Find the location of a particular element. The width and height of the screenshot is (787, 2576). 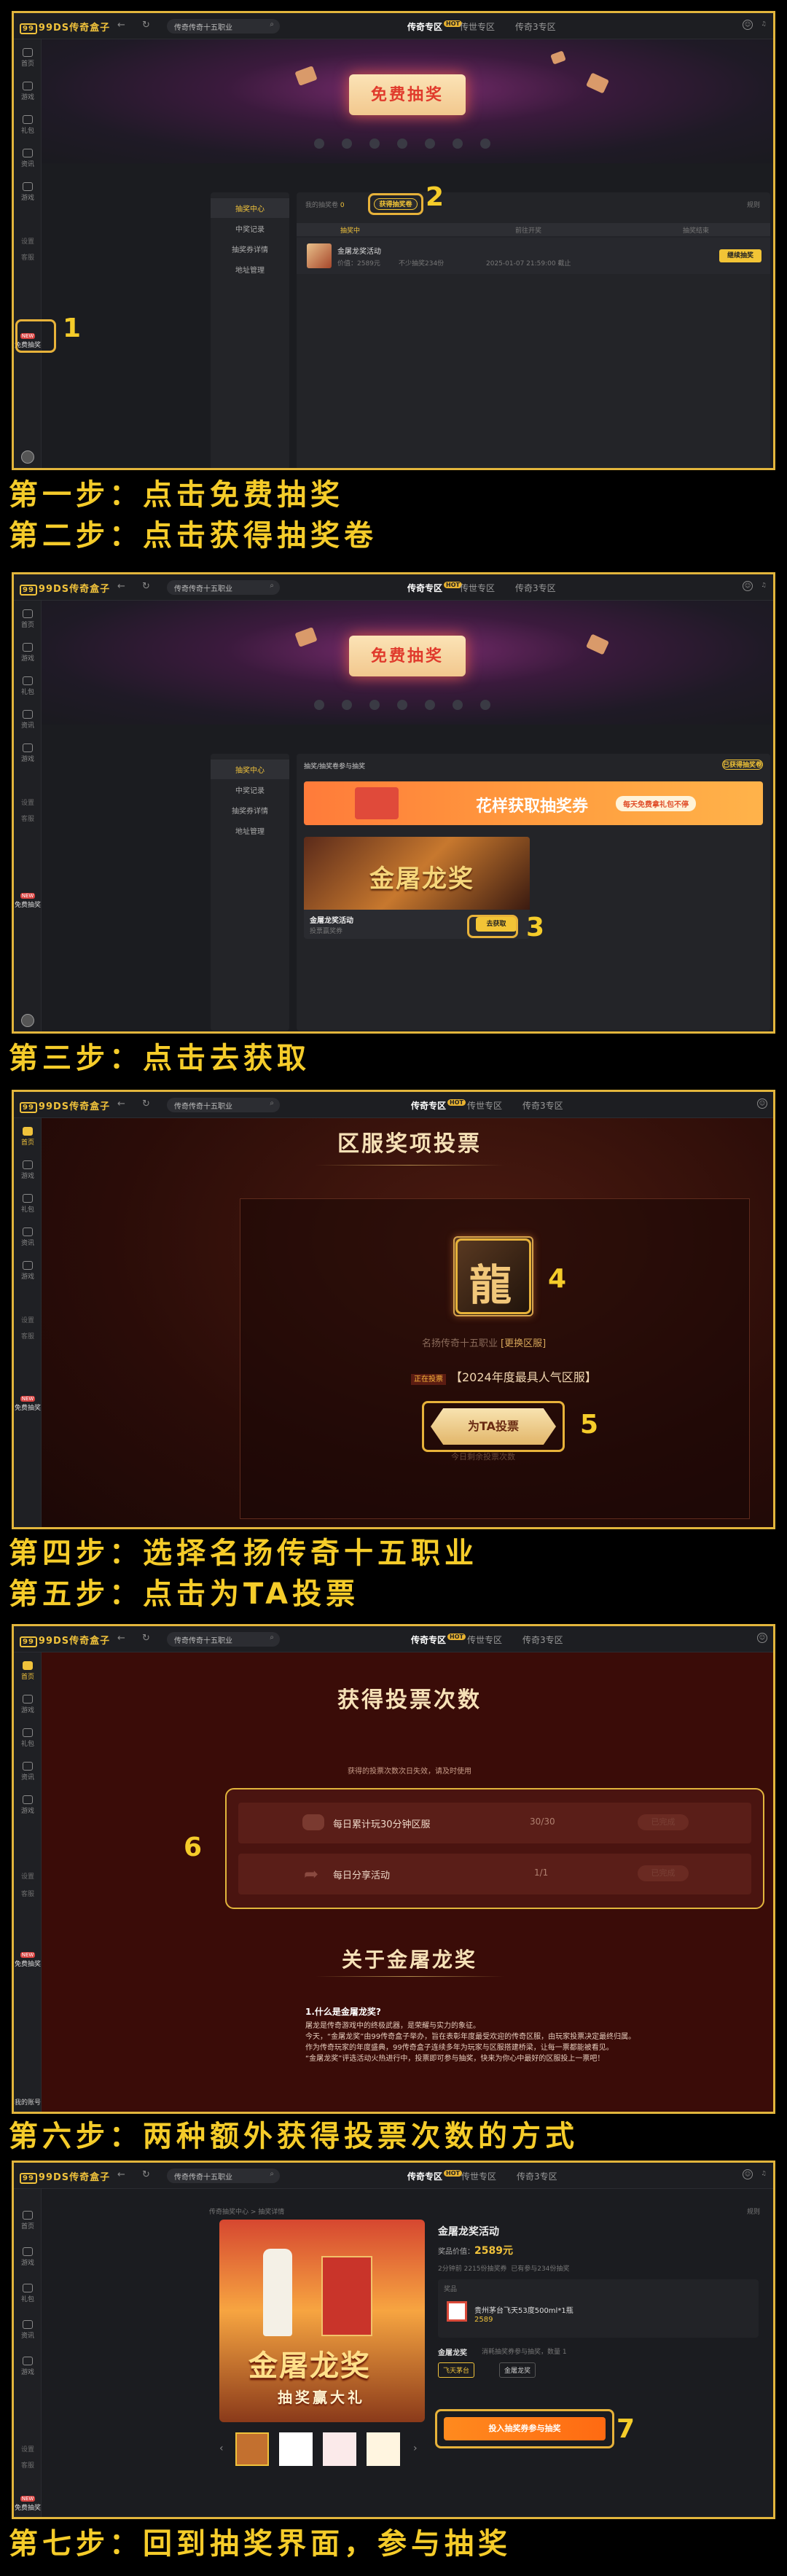

user-label: 我的账号 is located at coordinates (28, 2102).